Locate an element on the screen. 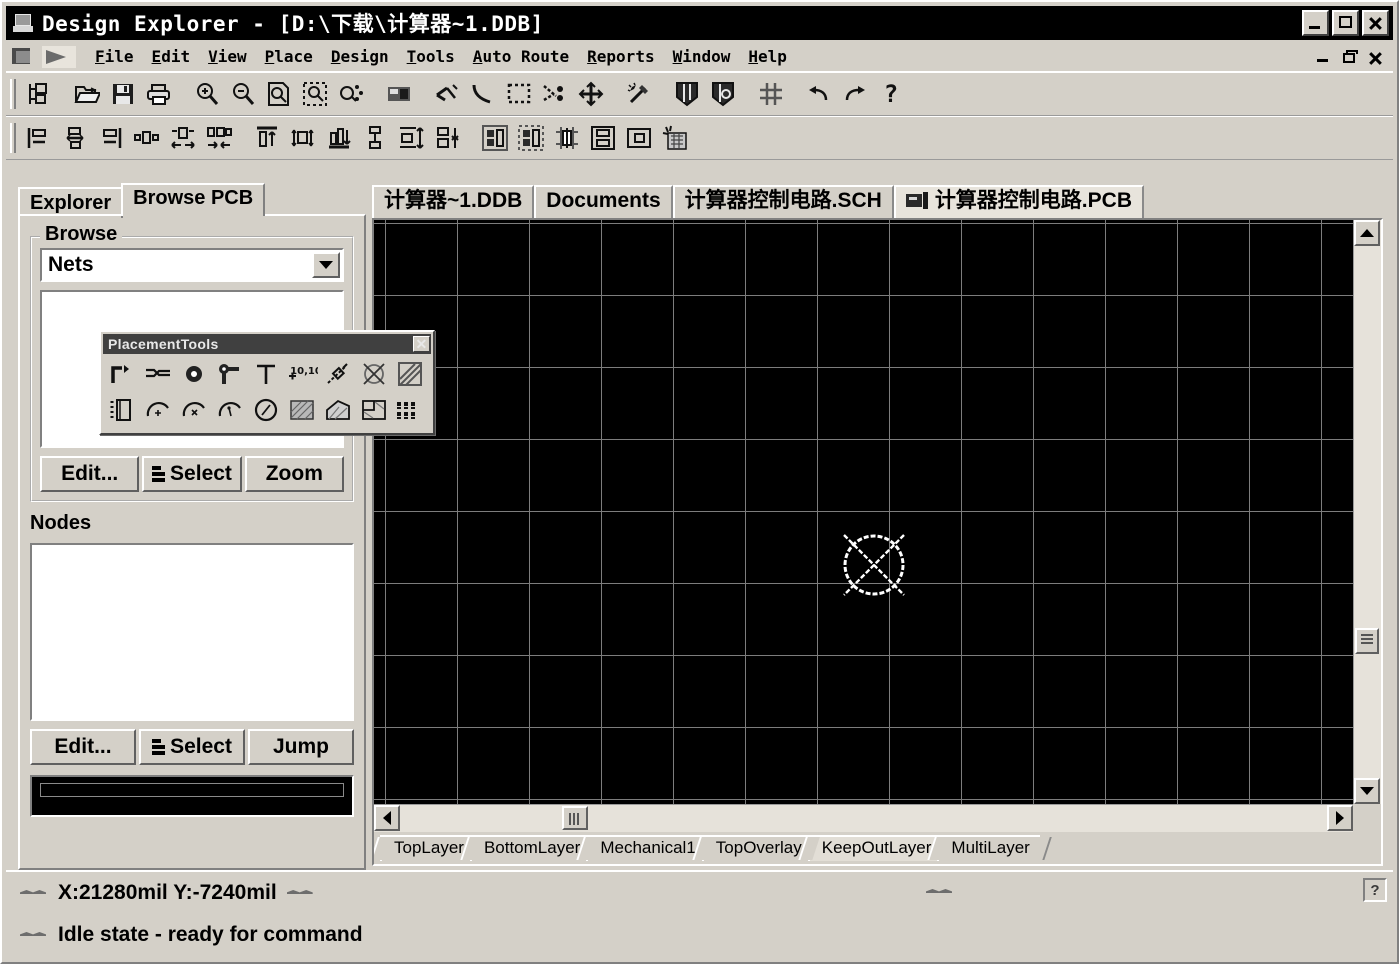 This screenshot has height=964, width=1399. zoom-in-icon is located at coordinates (207, 94).